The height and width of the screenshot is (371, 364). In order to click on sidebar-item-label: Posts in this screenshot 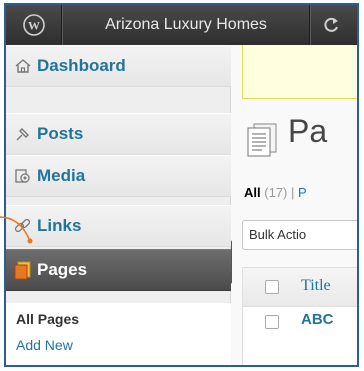, I will do `click(60, 133)`.